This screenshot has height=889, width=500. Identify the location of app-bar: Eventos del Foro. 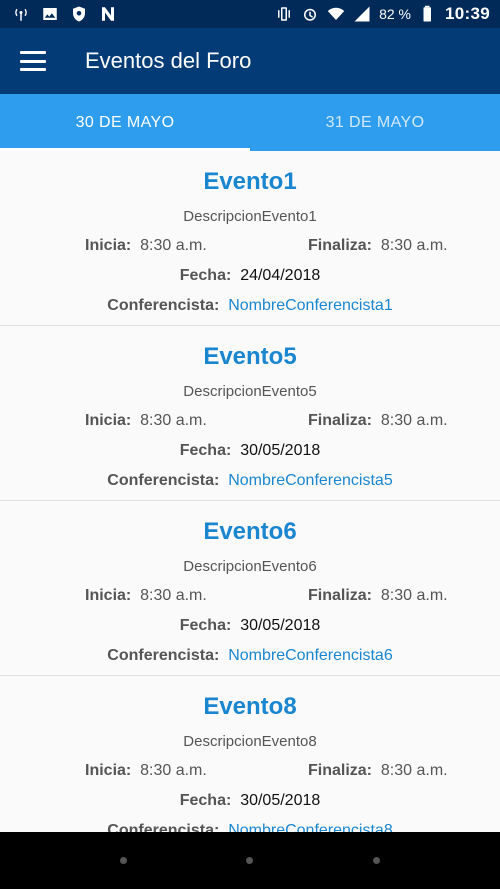
(250, 61).